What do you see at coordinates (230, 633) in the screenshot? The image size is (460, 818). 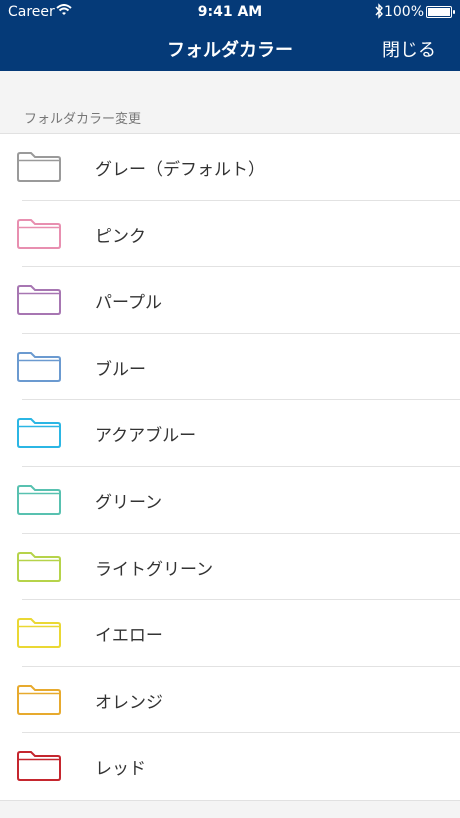 I see `color-option-row: イエロー` at bounding box center [230, 633].